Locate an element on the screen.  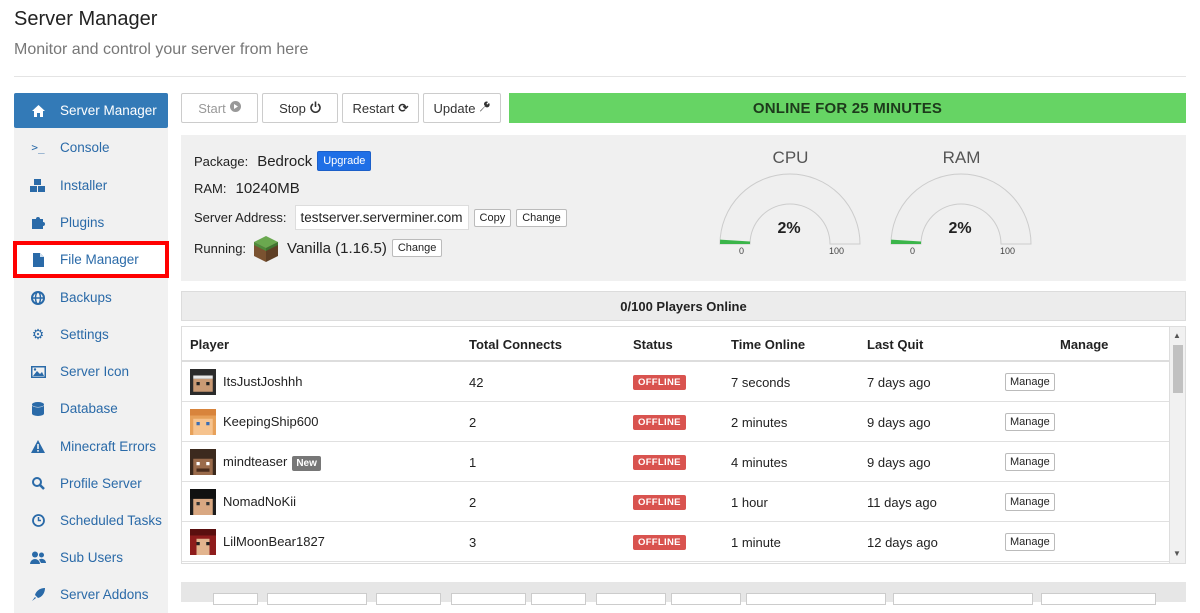
package-value: Bedrock is located at coordinates (285, 161).